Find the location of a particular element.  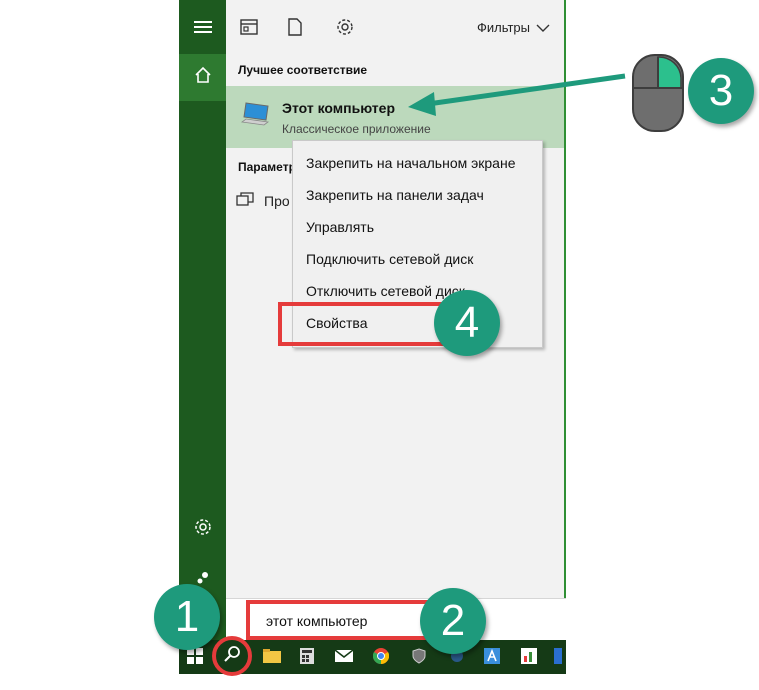

apps-icon is located at coordinates (249, 29).